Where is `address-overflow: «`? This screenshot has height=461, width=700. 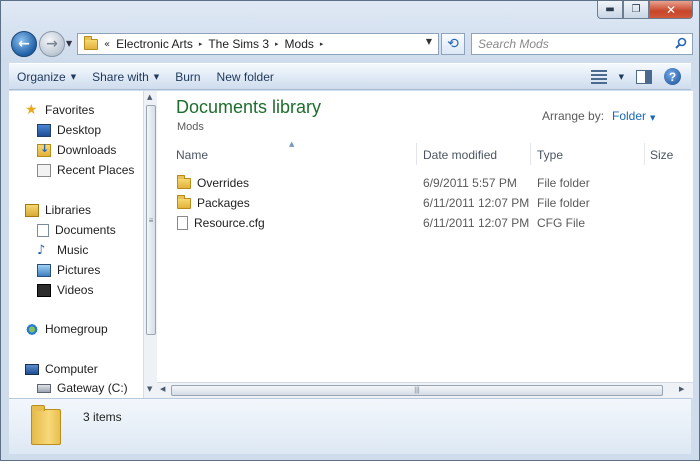
address-overflow: « is located at coordinates (107, 44).